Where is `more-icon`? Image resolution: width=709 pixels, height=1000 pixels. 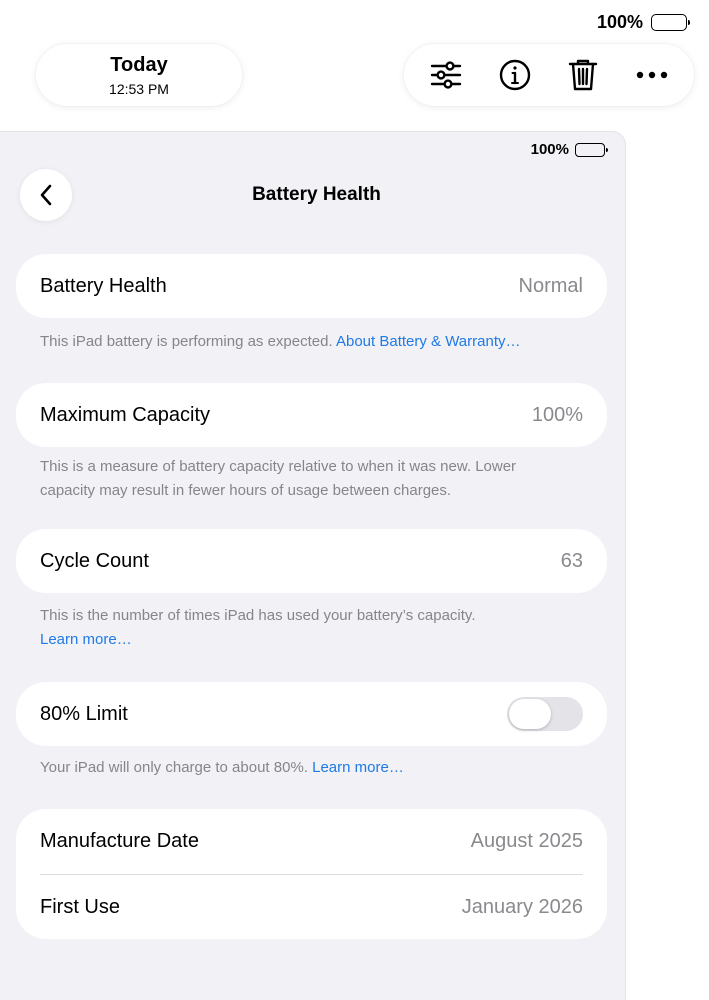
more-icon is located at coordinates (651, 75).